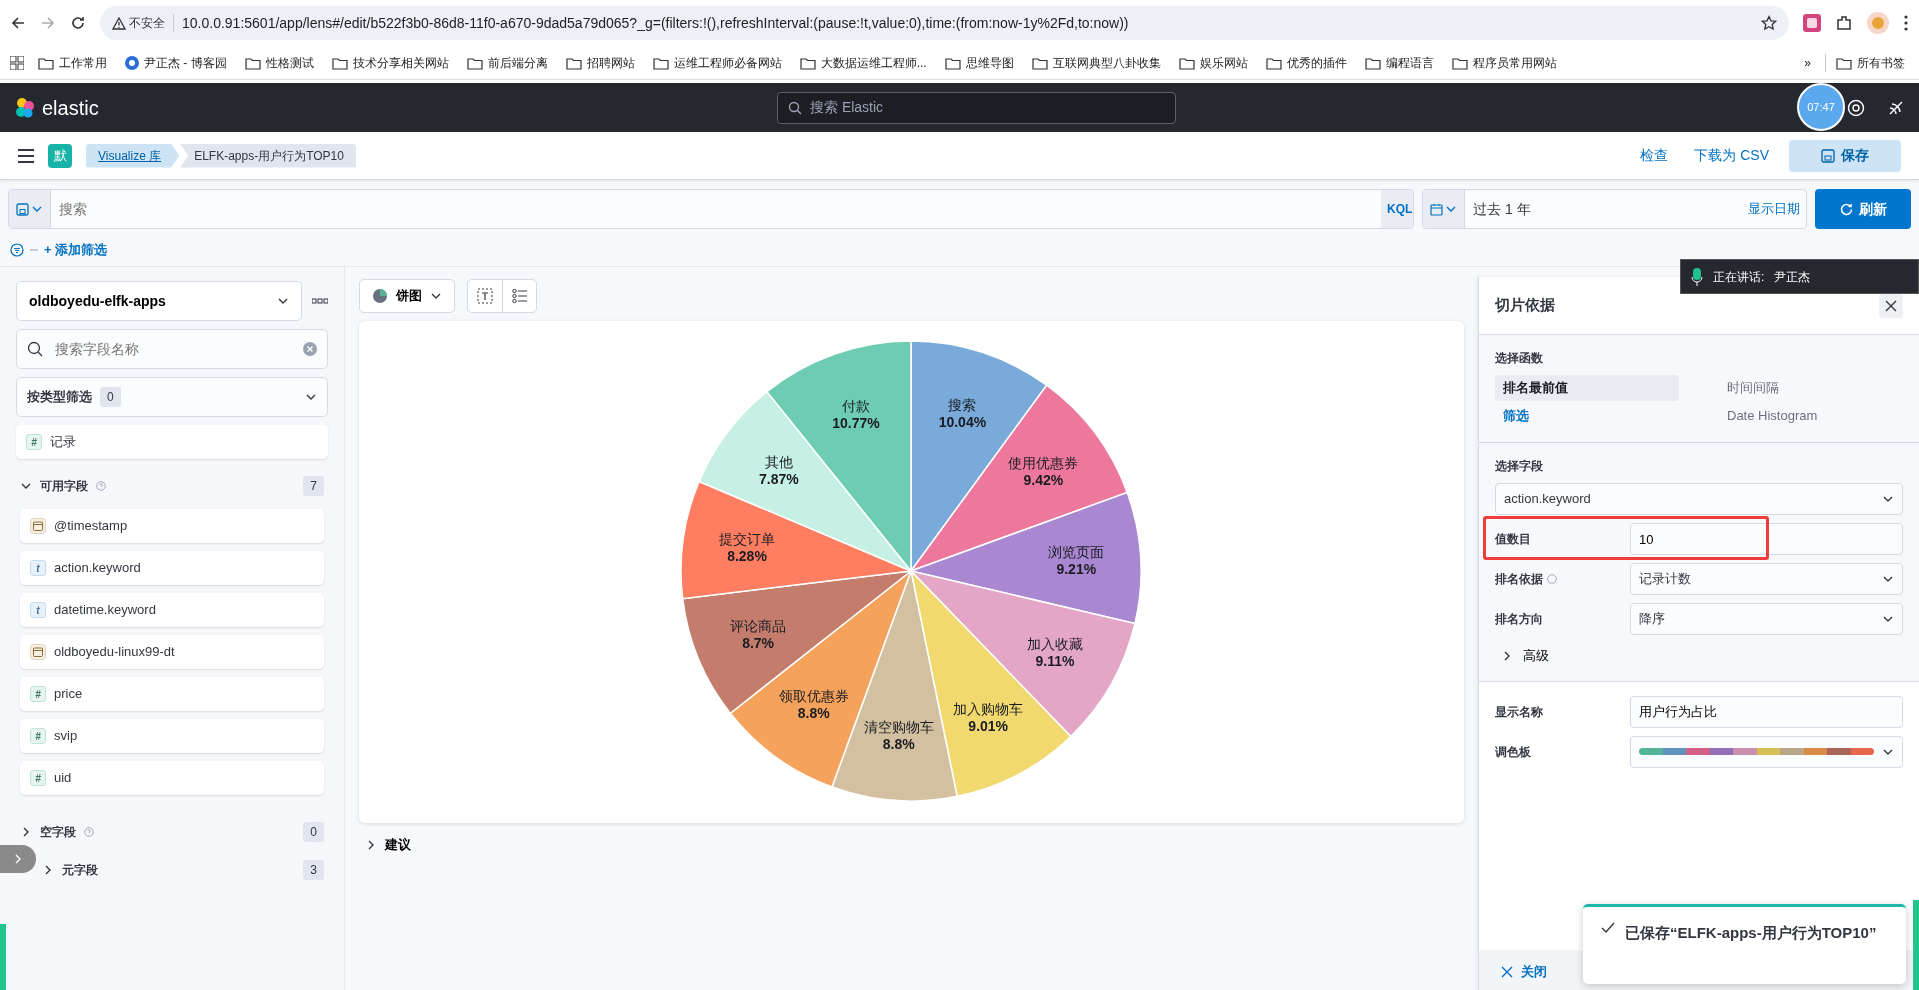 The height and width of the screenshot is (990, 1919). What do you see at coordinates (1525, 656) in the screenshot?
I see `advanced-toggle: 高级` at bounding box center [1525, 656].